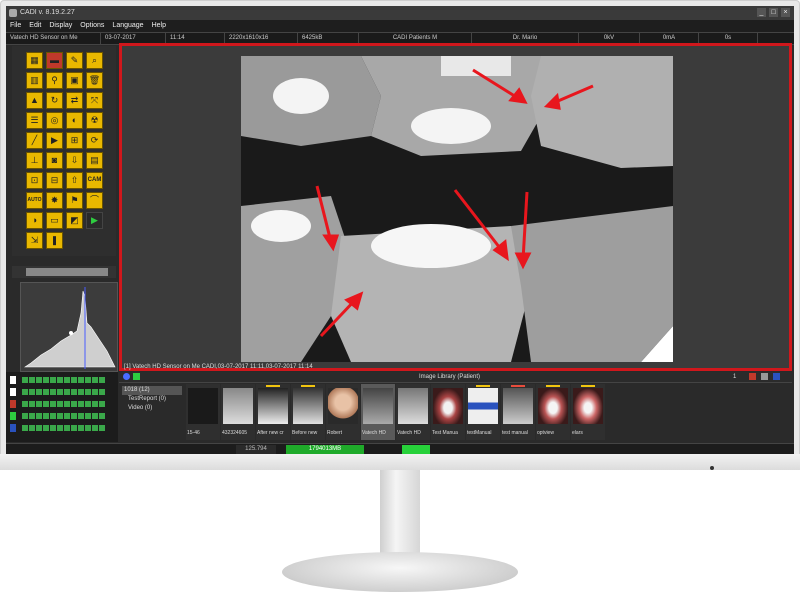 This screenshot has width=800, height=604. Describe the element at coordinates (152, 408) in the screenshot. I see `tree-item-video: Video (0)` at that location.